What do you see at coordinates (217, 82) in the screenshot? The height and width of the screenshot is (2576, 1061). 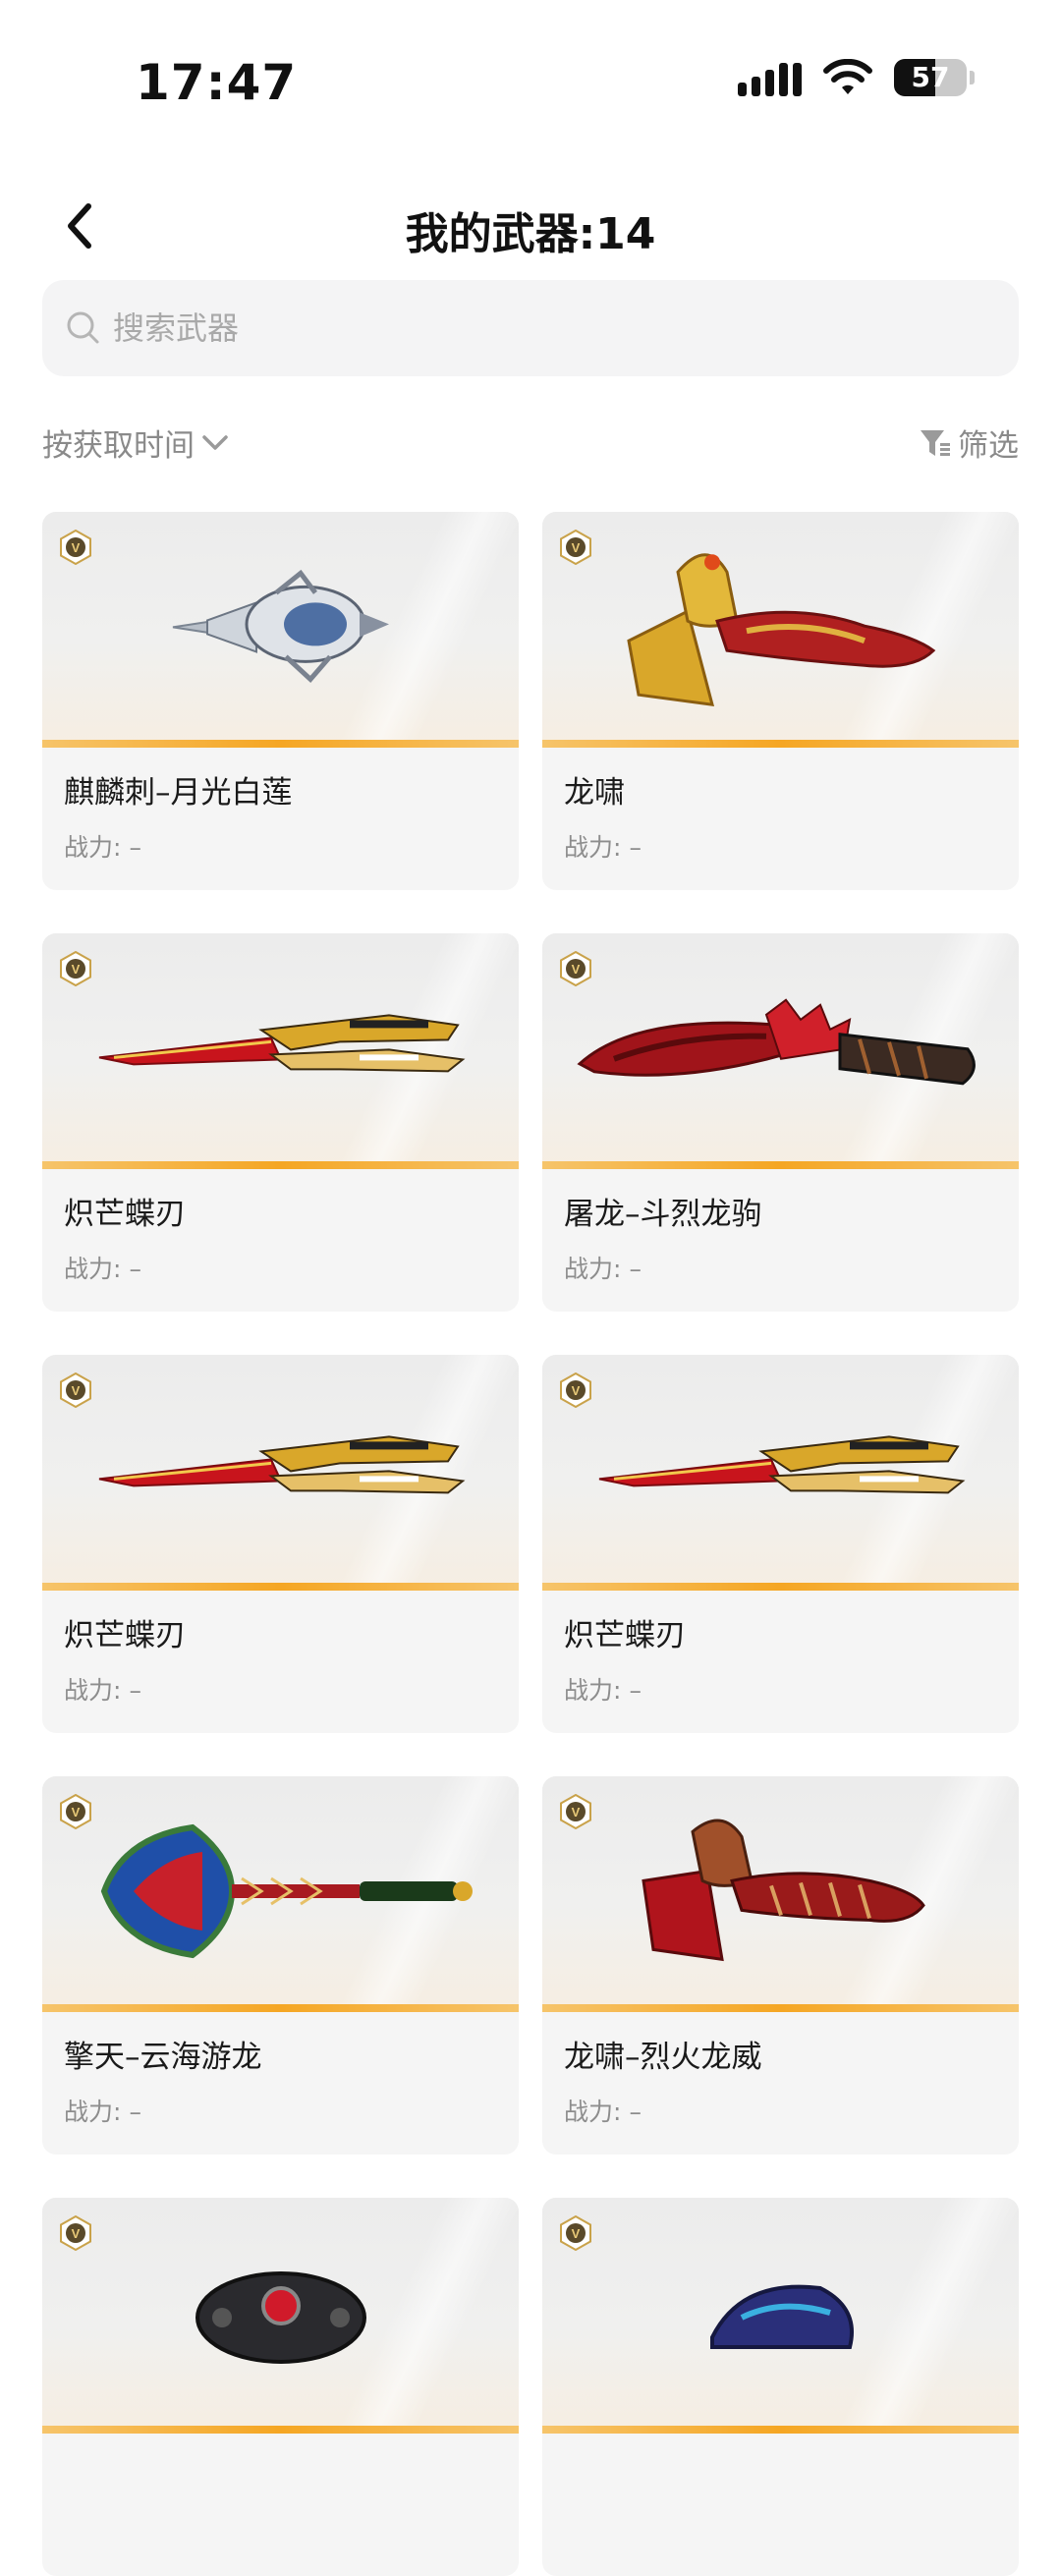 I see `status-time: 17:47` at bounding box center [217, 82].